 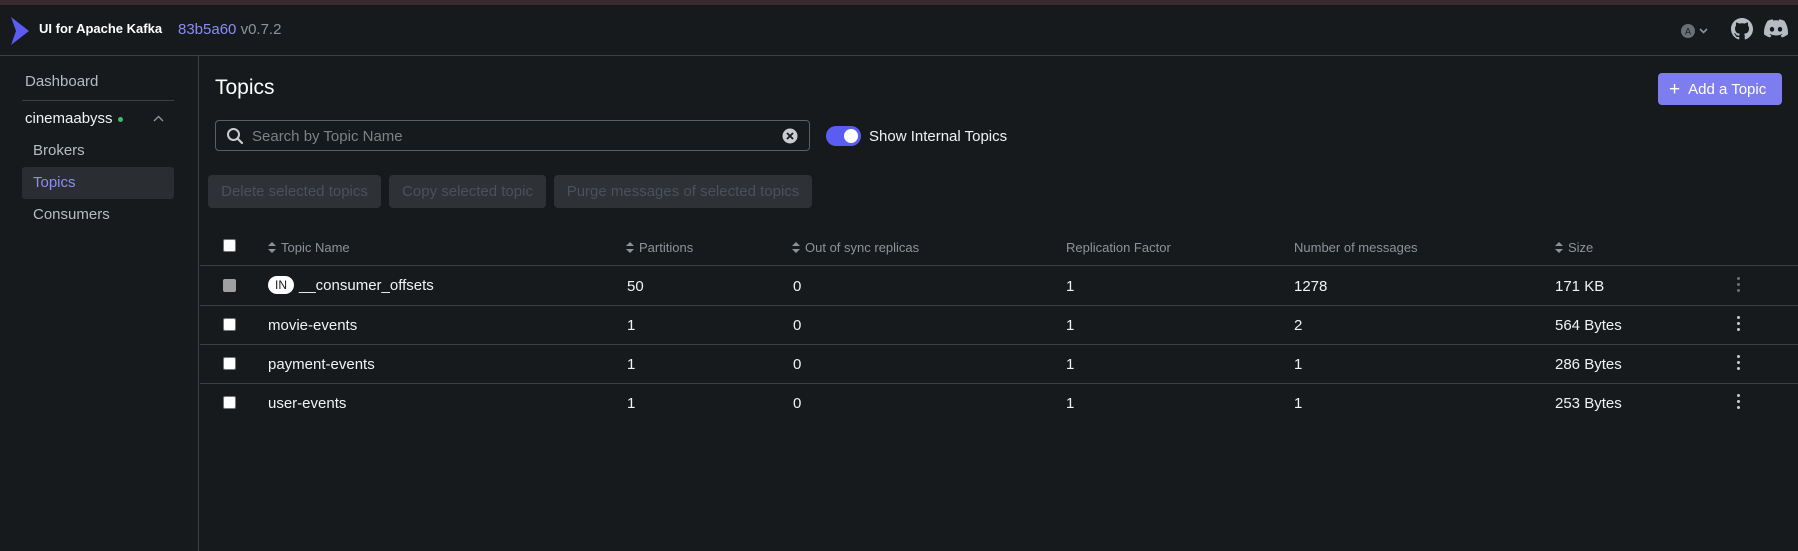 What do you see at coordinates (71, 214) in the screenshot?
I see `sidebar-item-consumers: Consumers` at bounding box center [71, 214].